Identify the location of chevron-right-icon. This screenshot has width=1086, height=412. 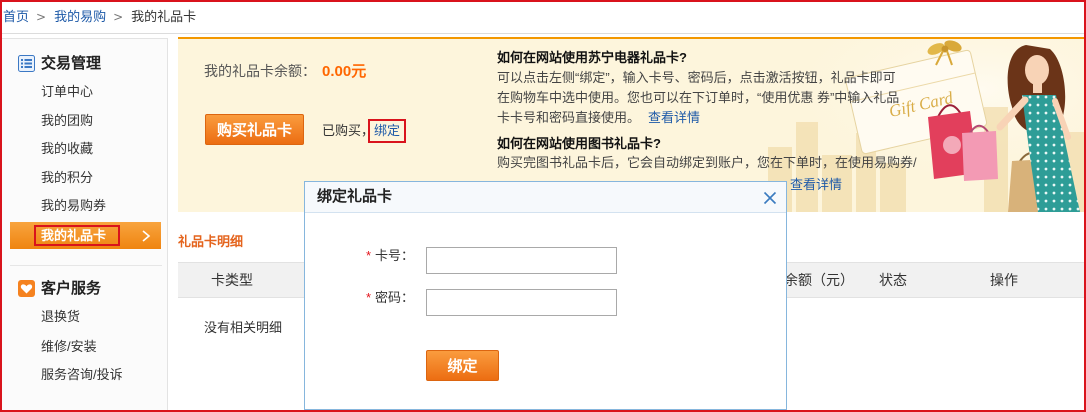
(146, 236).